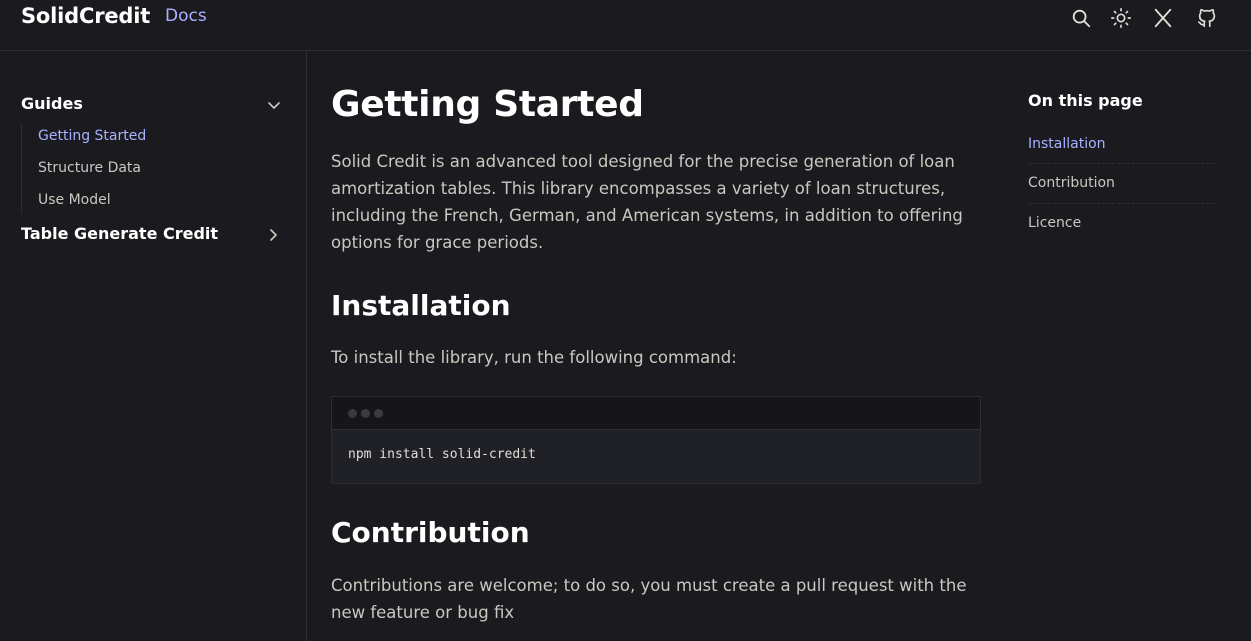 The height and width of the screenshot is (641, 1251). What do you see at coordinates (21, 169) in the screenshot?
I see `sidebar-indent-line` at bounding box center [21, 169].